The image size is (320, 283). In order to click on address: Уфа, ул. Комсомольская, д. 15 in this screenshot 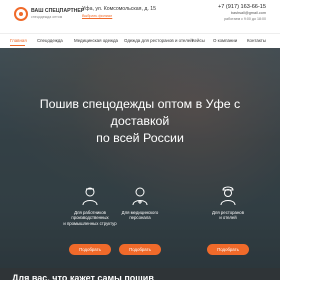, I will do `click(119, 9)`.